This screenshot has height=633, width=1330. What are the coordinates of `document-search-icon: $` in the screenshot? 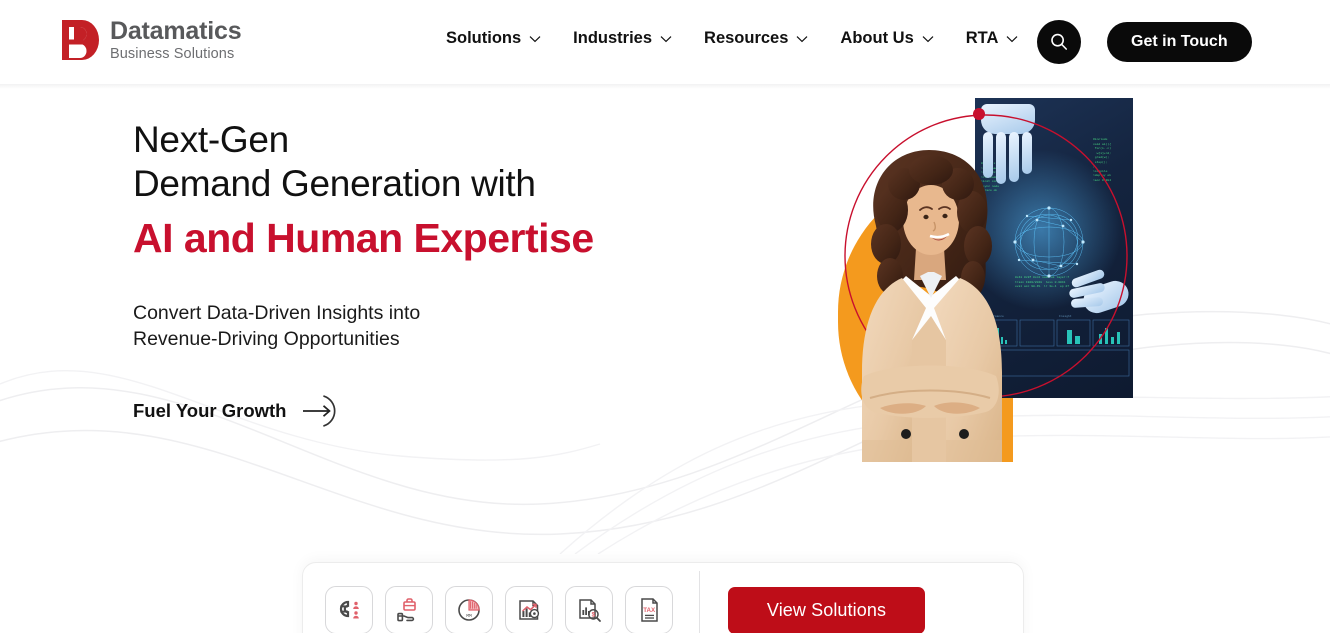 It's located at (590, 610).